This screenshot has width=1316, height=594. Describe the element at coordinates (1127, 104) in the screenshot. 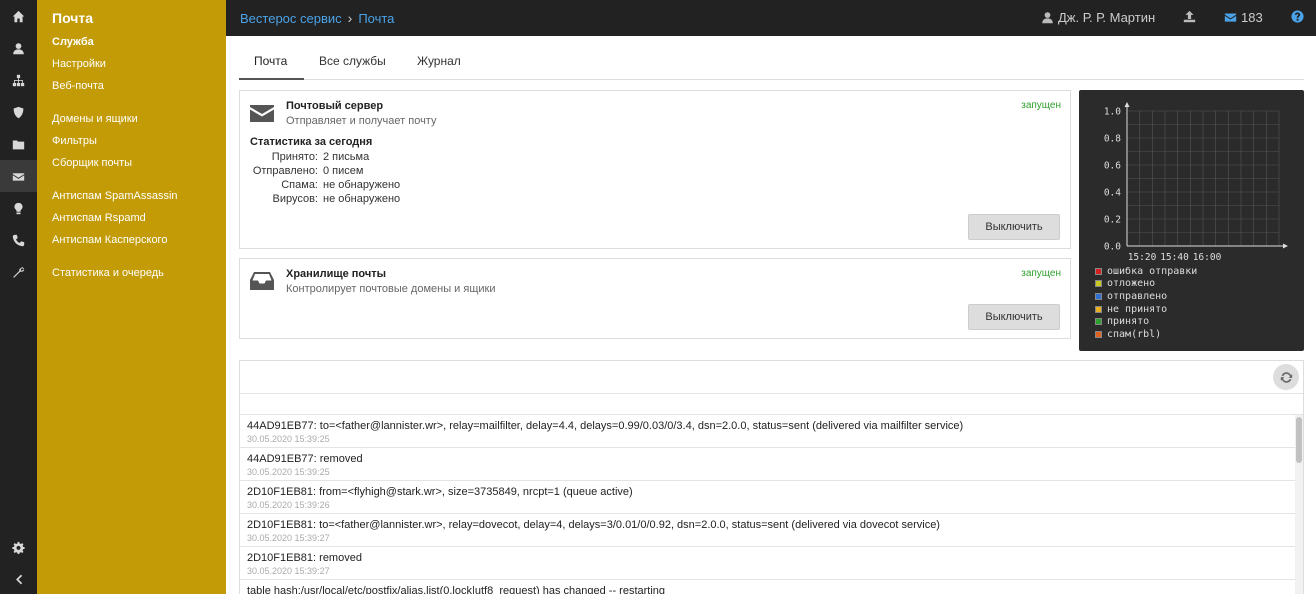

I see `chart-y-arrow-icon` at that location.